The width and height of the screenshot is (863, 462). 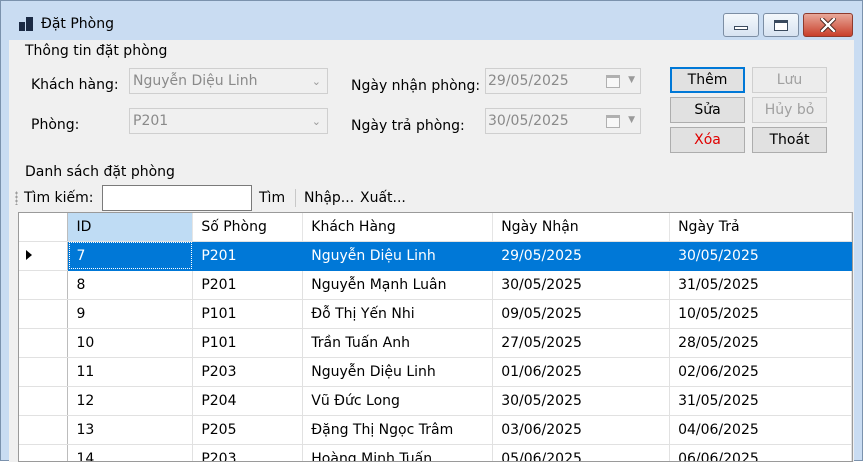 What do you see at coordinates (130, 343) in the screenshot?
I see `cell-id: 10` at bounding box center [130, 343].